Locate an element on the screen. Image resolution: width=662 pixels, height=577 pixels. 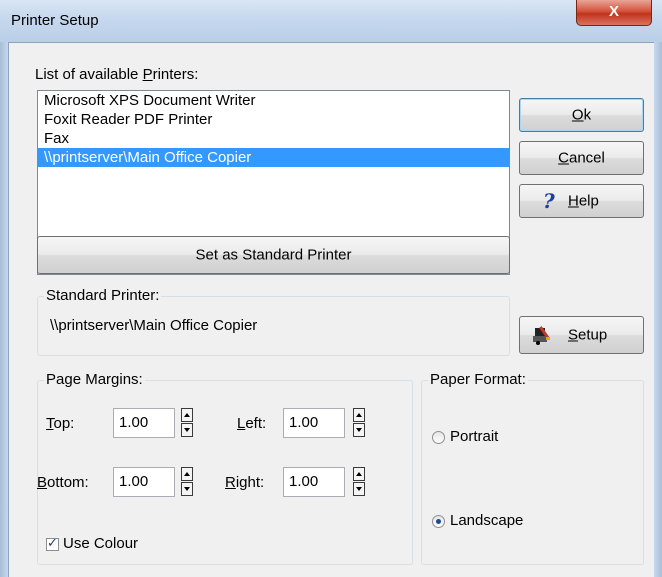
top-margin-label: Top: is located at coordinates (60, 423).